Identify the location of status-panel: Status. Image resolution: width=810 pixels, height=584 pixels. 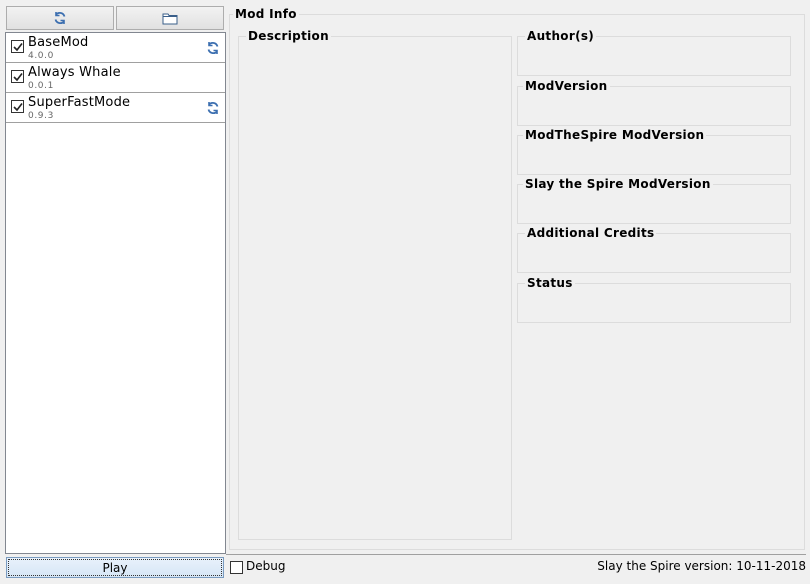
(654, 299).